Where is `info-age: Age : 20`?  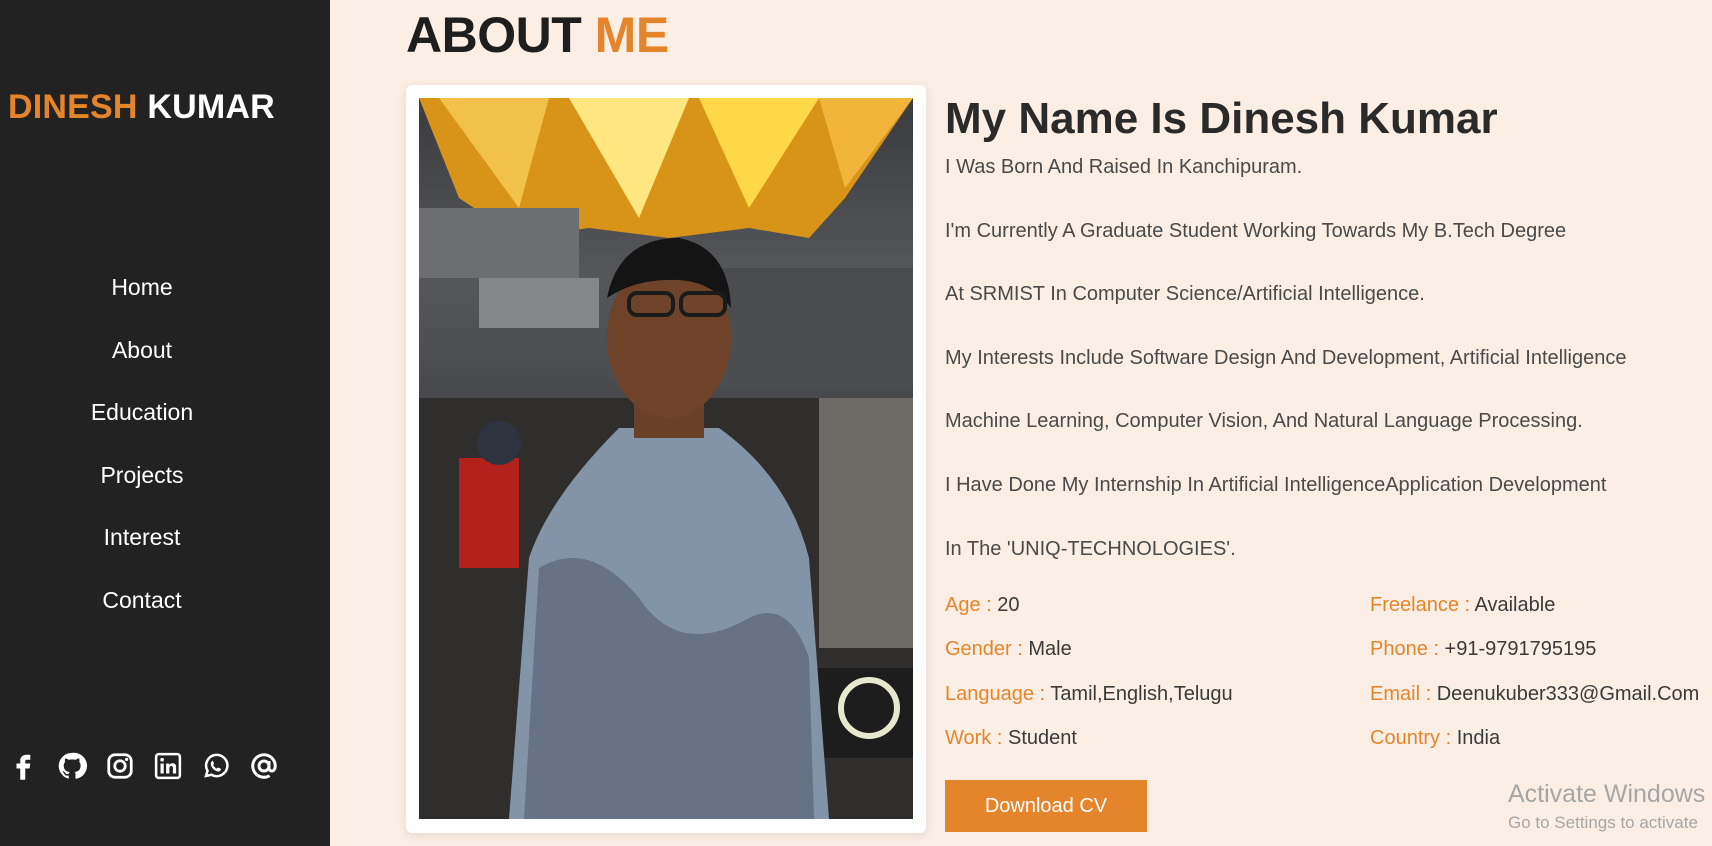
info-age: Age : 20 is located at coordinates (982, 605).